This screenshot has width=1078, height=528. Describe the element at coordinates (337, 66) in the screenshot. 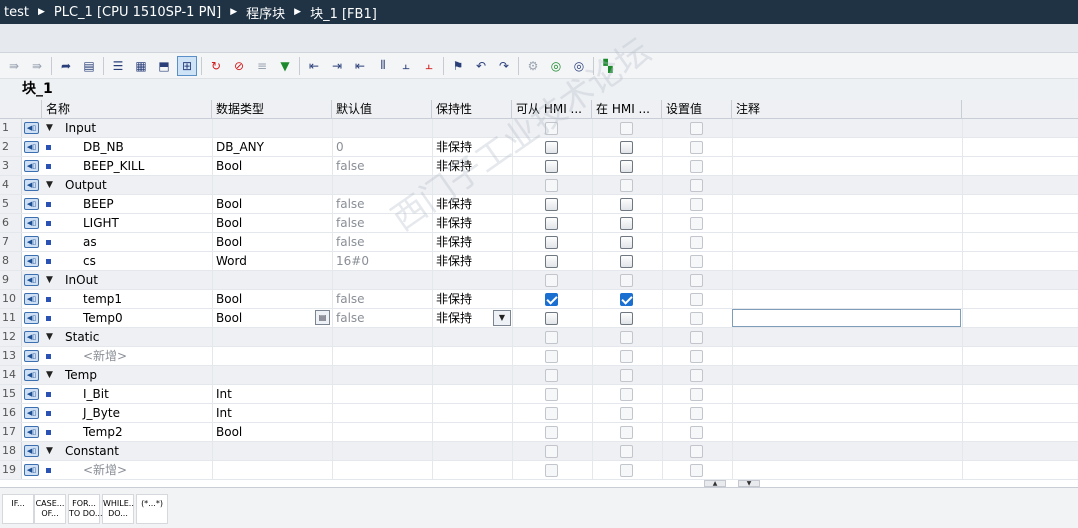

I see `indent-right-icon: ⇥` at that location.